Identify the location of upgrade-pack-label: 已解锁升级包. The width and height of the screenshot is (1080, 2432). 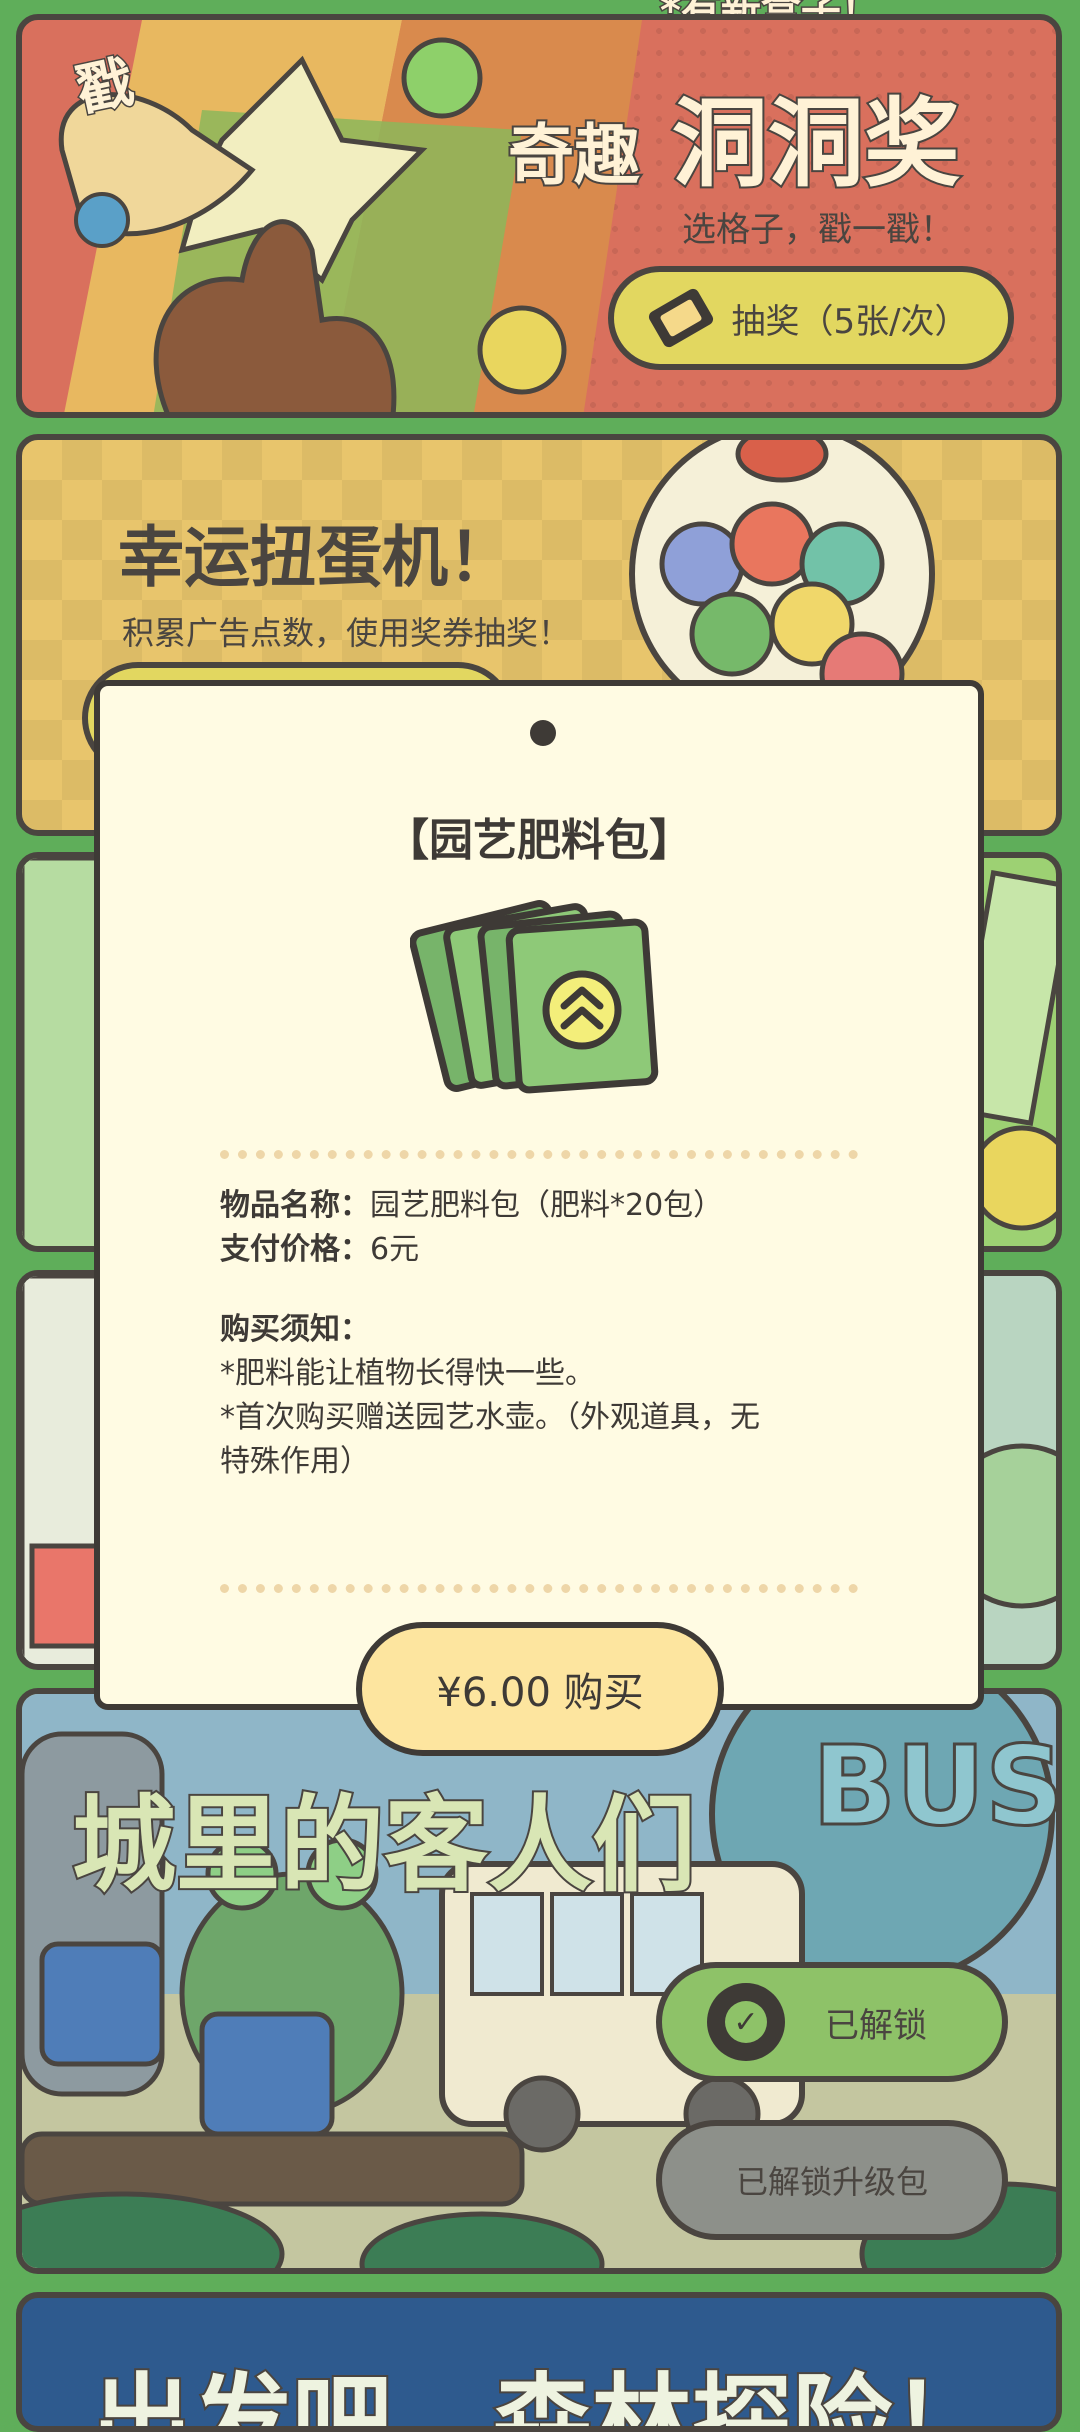
(831, 2182).